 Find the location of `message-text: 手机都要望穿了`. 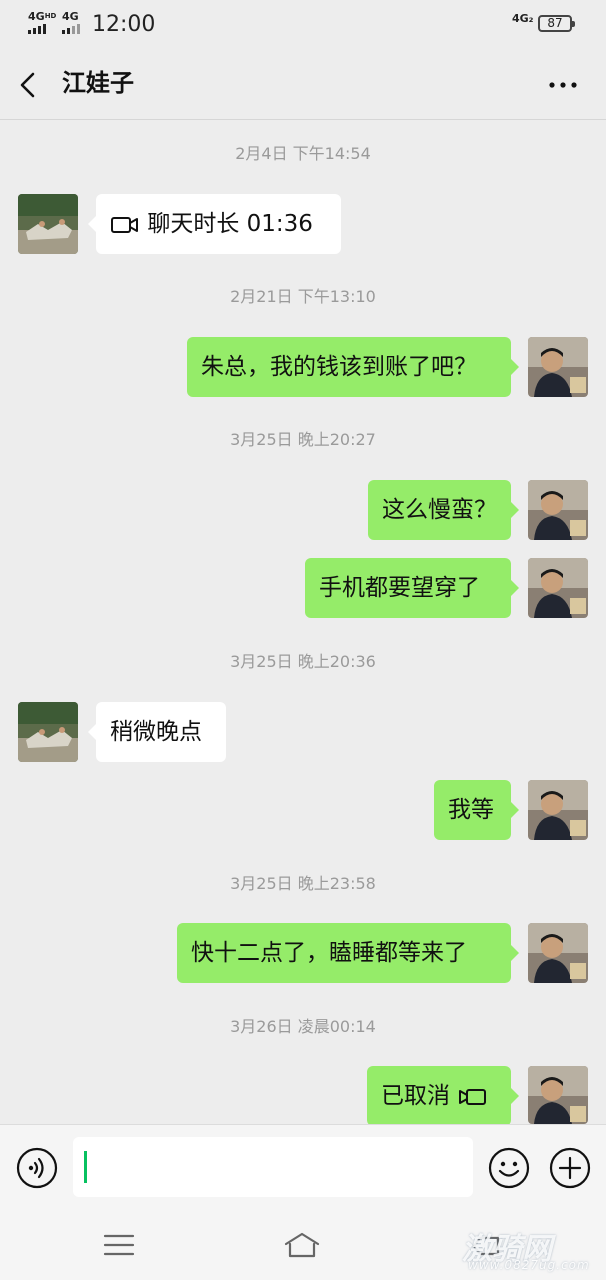

message-text: 手机都要望穿了 is located at coordinates (399, 588).